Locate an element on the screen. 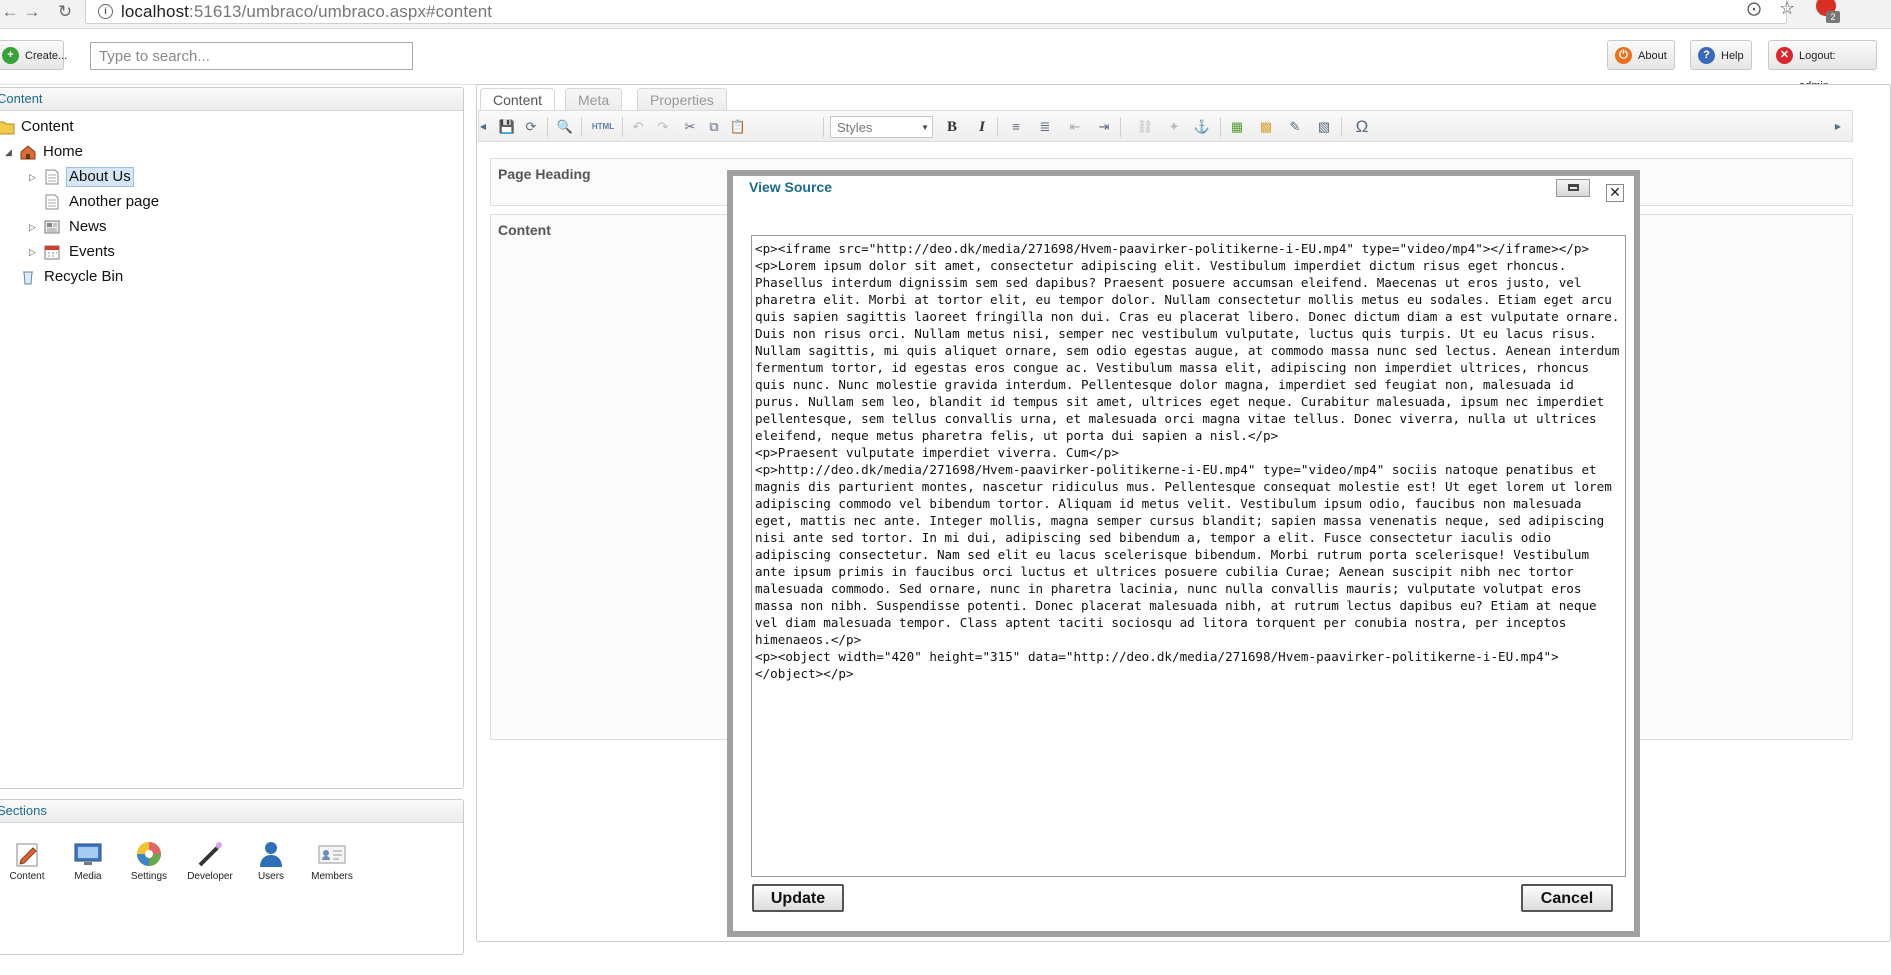  section-users: Users is located at coordinates (271, 861).